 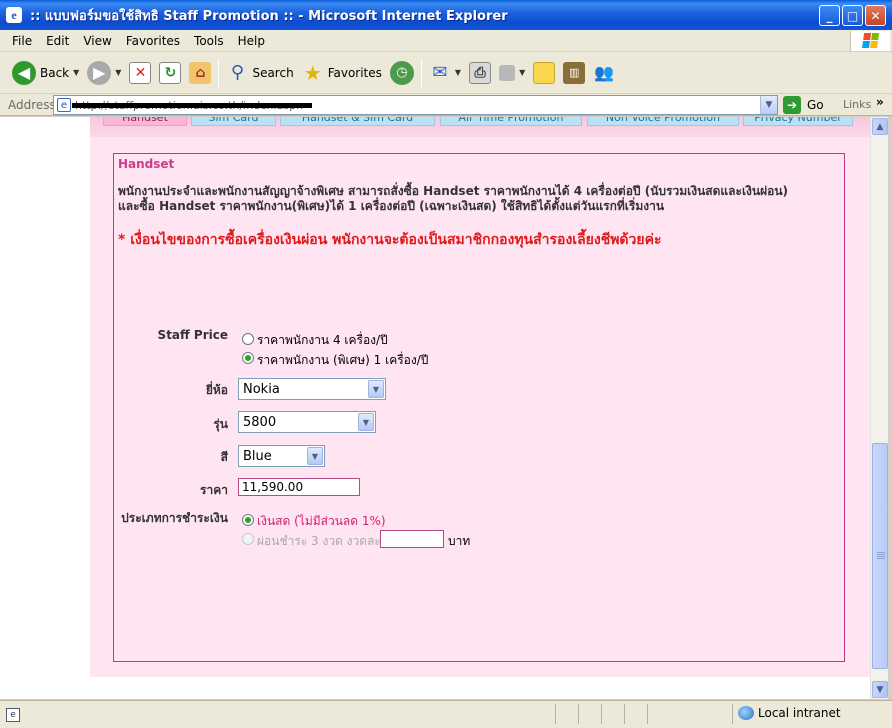 What do you see at coordinates (200, 73) in the screenshot?
I see `home-button: ⌂` at bounding box center [200, 73].